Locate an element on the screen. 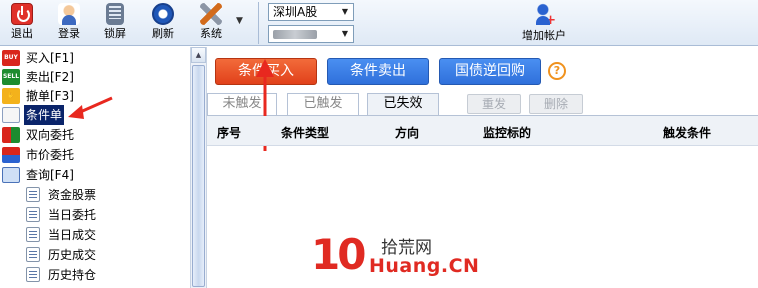 The image size is (758, 288). sidebar-subitem-label: 历史成交 is located at coordinates (72, 255).